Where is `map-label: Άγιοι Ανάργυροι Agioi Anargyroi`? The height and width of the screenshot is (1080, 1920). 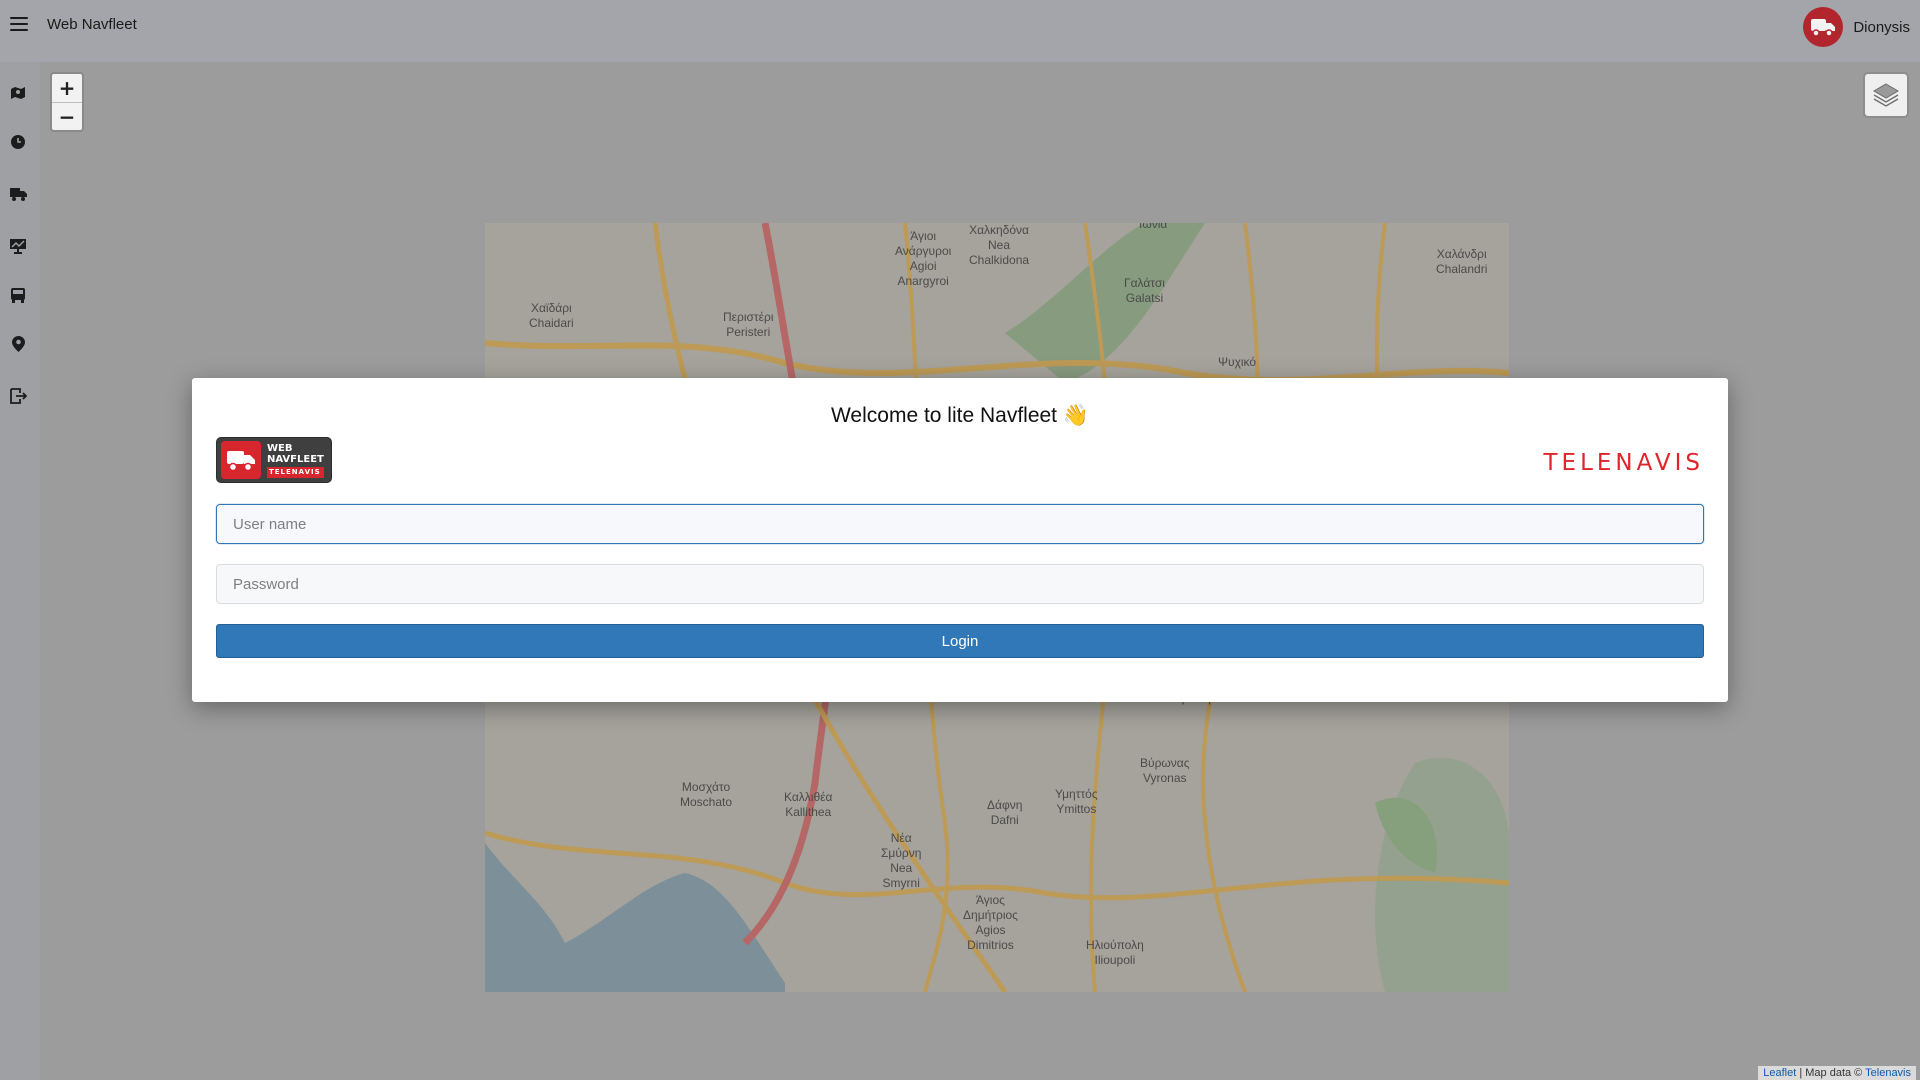 map-label: Άγιοι Ανάργυροι Agioi Anargyroi is located at coordinates (923, 258).